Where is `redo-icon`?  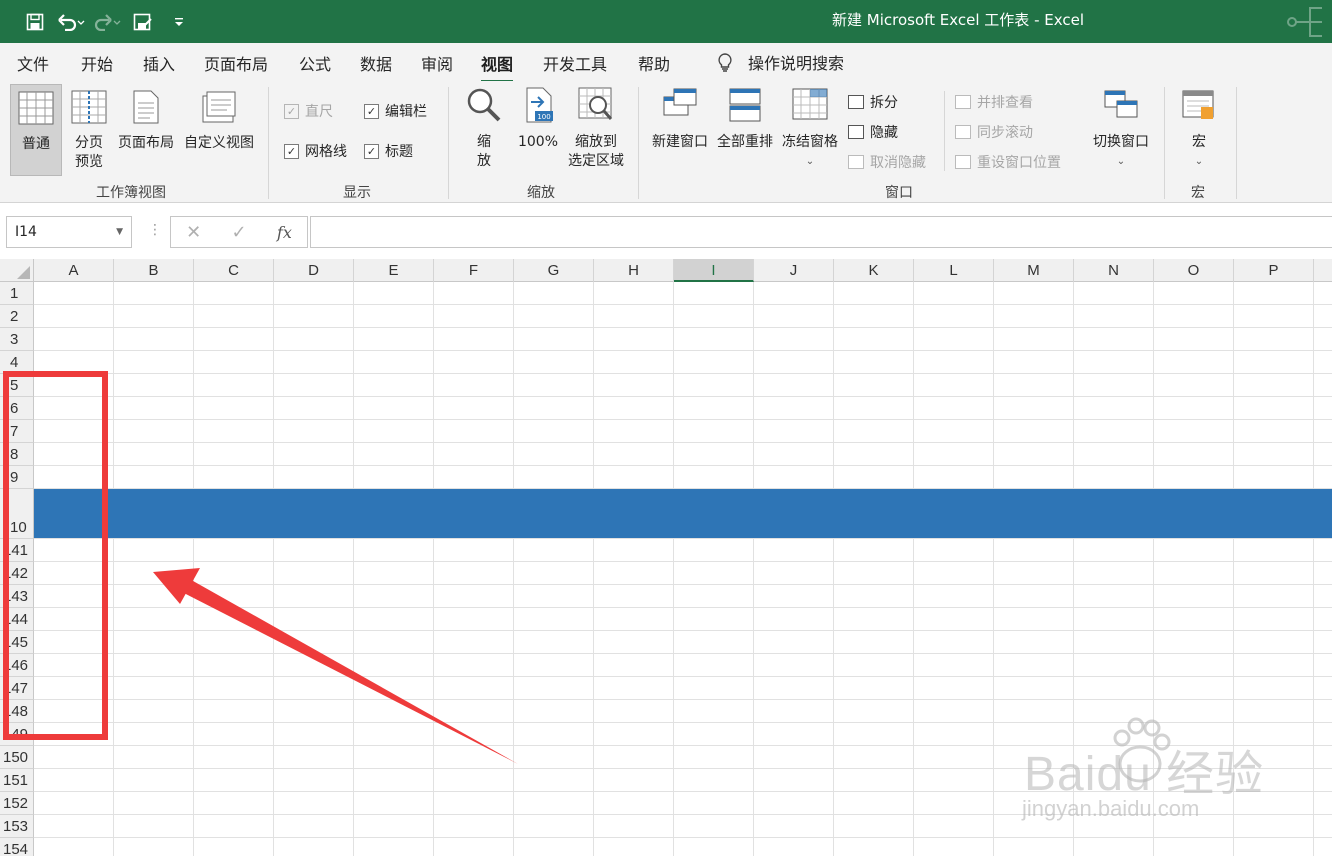
redo-icon is located at coordinates (107, 22).